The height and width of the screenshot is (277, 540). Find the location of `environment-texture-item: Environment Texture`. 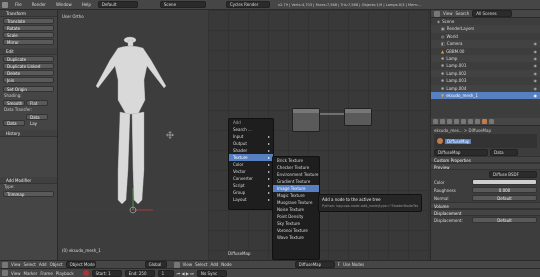

environment-texture-item: Environment Texture is located at coordinates (296, 174).